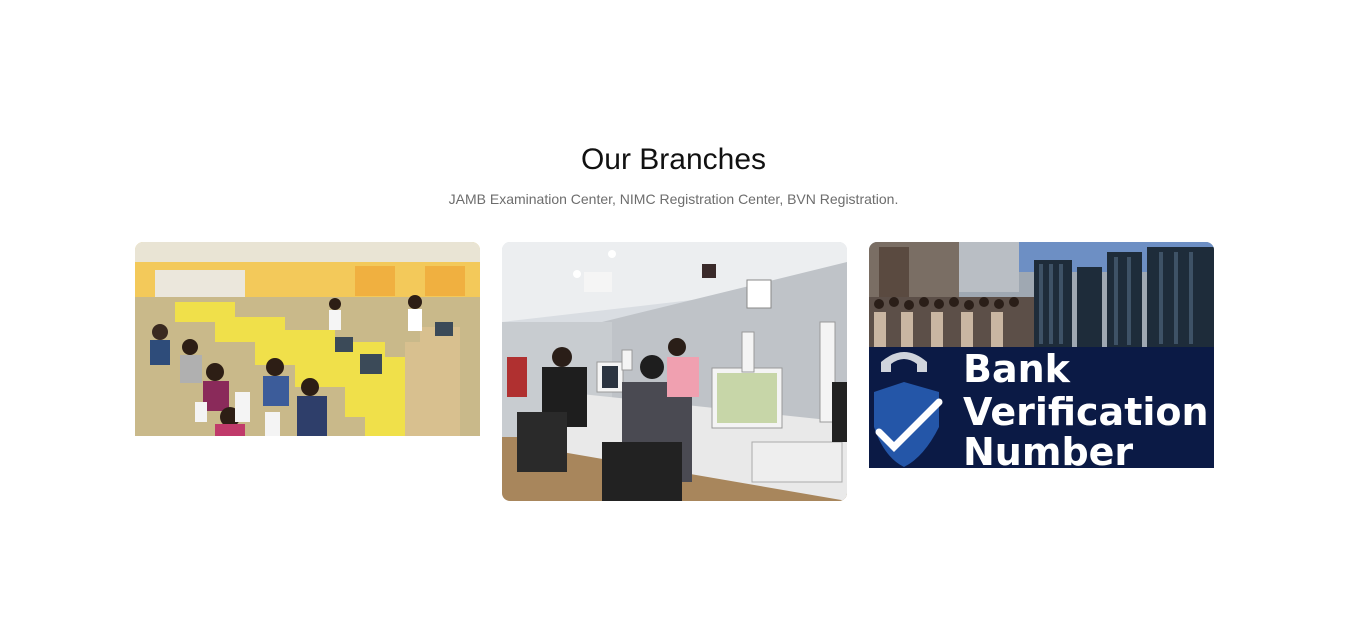 Image resolution: width=1347 pixels, height=623 pixels. What do you see at coordinates (1048, 449) in the screenshot?
I see `bvn-banner-line-number: Number` at bounding box center [1048, 449].